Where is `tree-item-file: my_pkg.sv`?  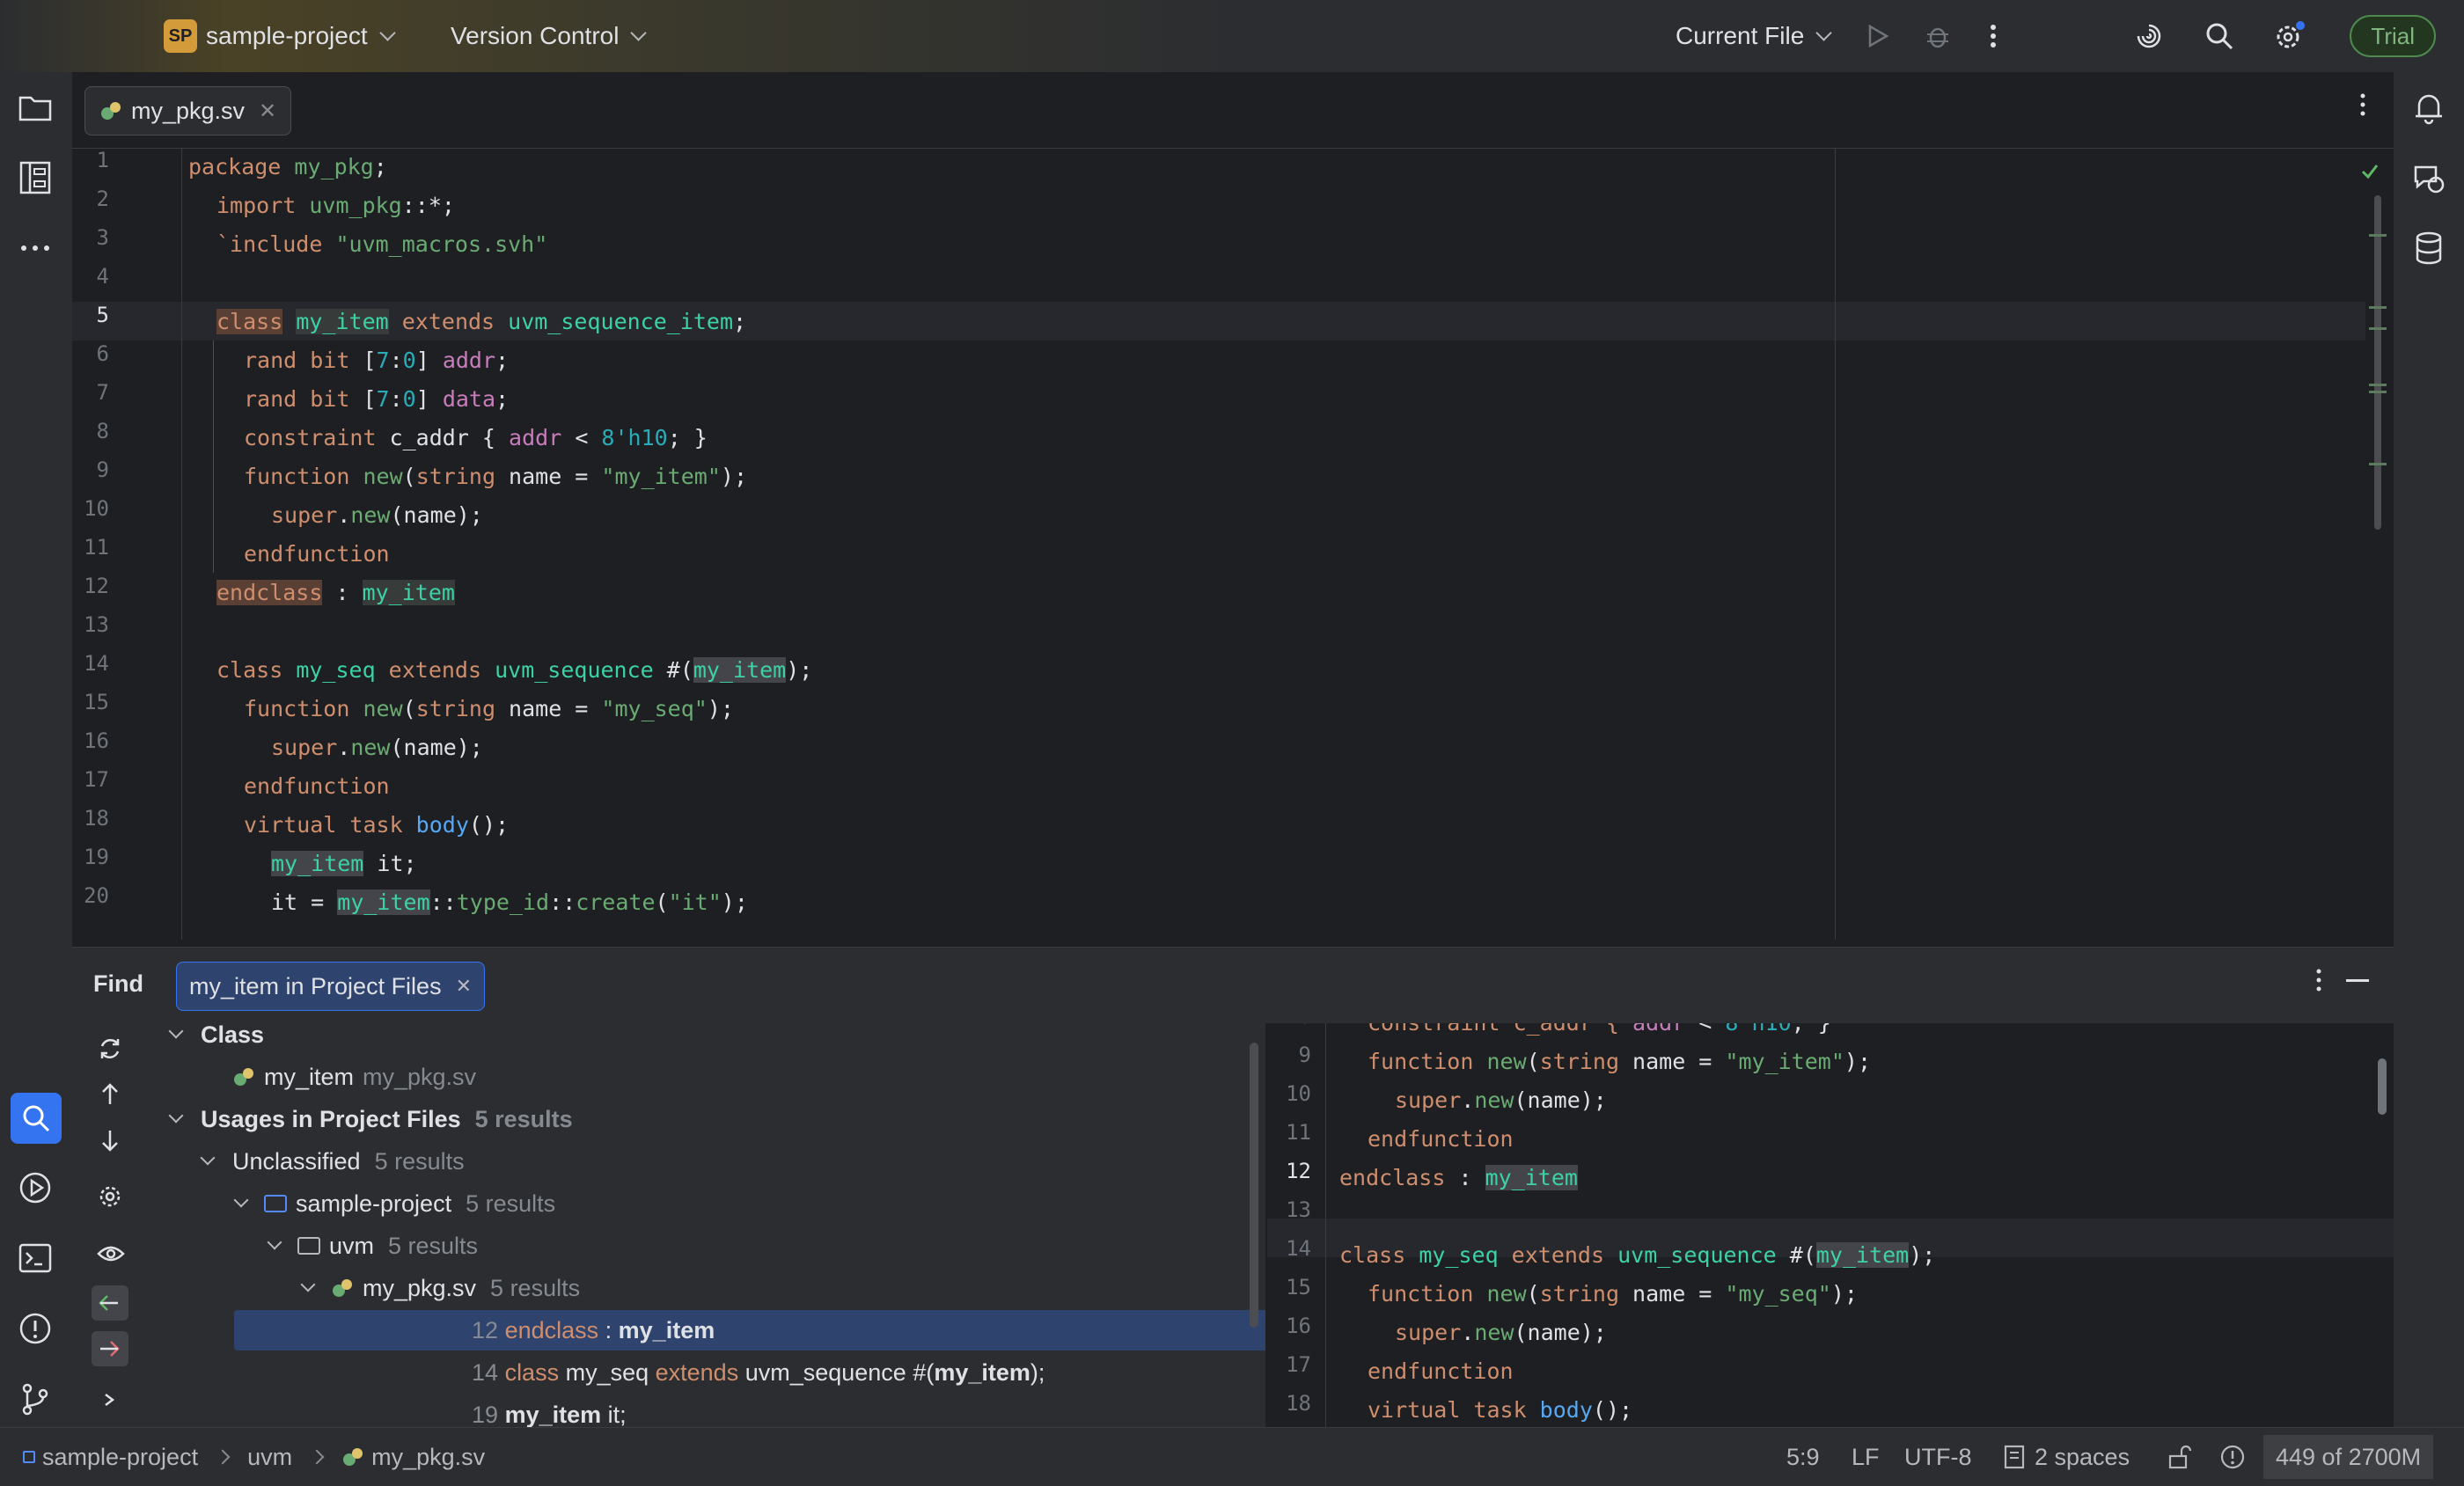
tree-item-file: my_pkg.sv is located at coordinates (420, 1077).